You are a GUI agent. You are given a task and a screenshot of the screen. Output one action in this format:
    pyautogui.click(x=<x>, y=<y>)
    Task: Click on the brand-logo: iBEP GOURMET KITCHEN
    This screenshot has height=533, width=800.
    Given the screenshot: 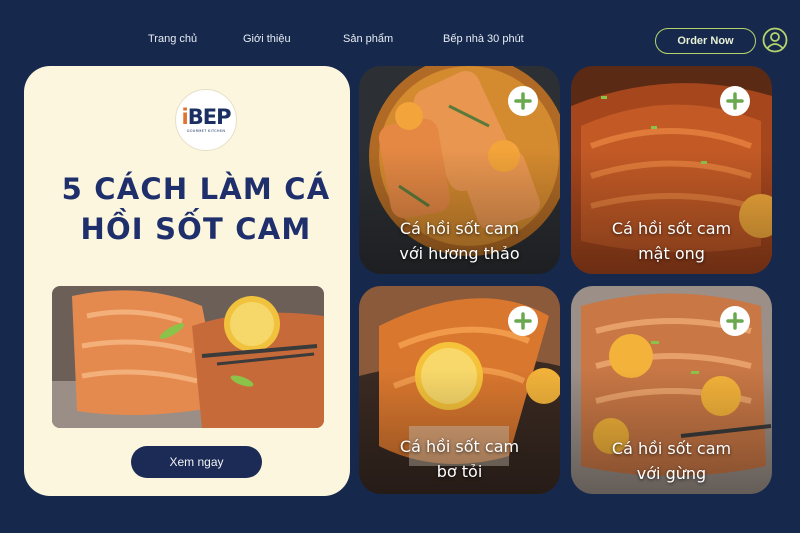 What is the action you would take?
    pyautogui.click(x=206, y=120)
    